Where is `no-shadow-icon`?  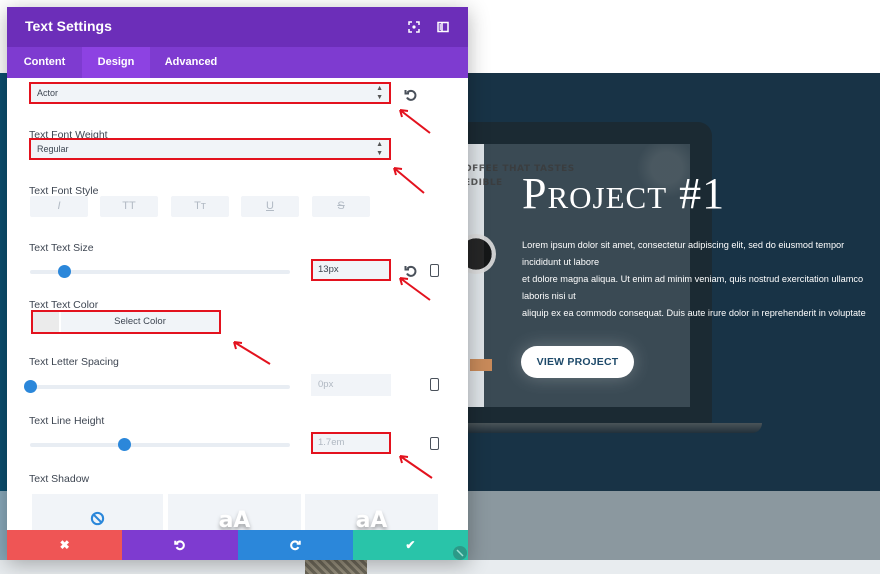 no-shadow-icon is located at coordinates (97, 518).